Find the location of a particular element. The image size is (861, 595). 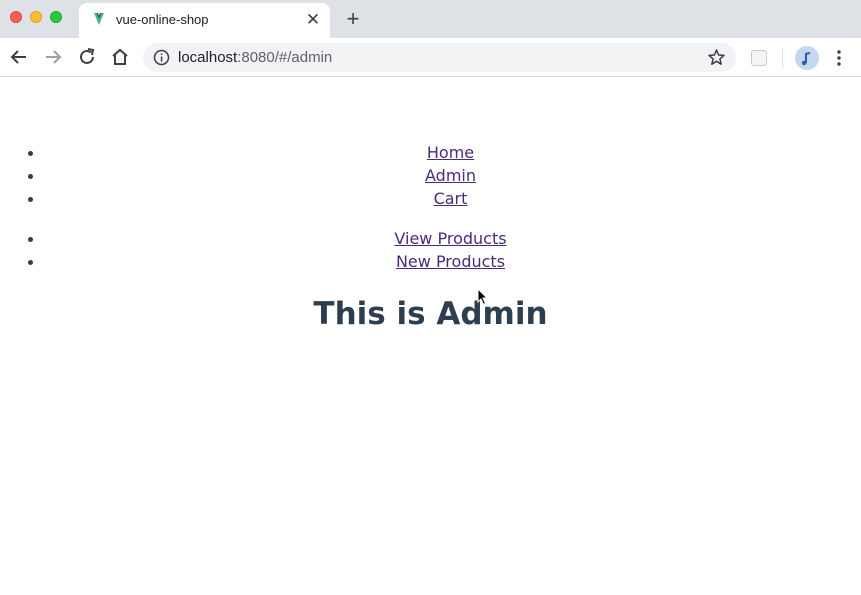

back-arrow-icon is located at coordinates (18, 57).